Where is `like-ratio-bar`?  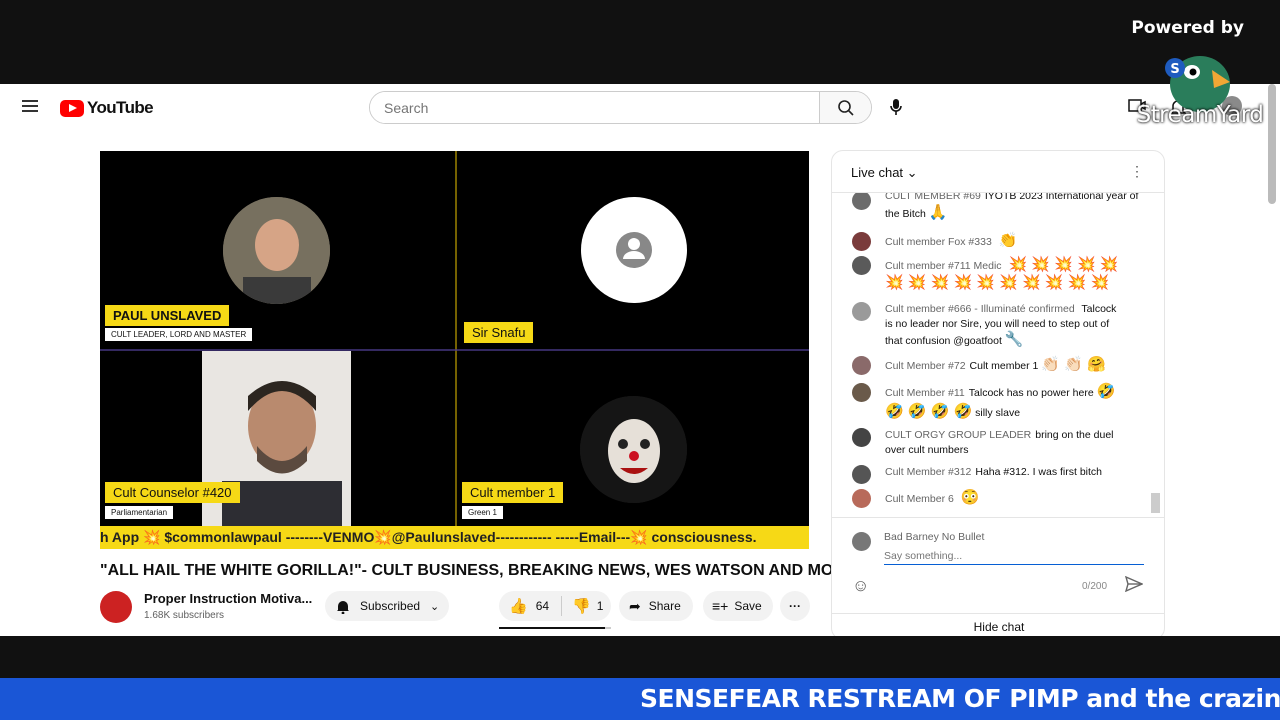 like-ratio-bar is located at coordinates (555, 628).